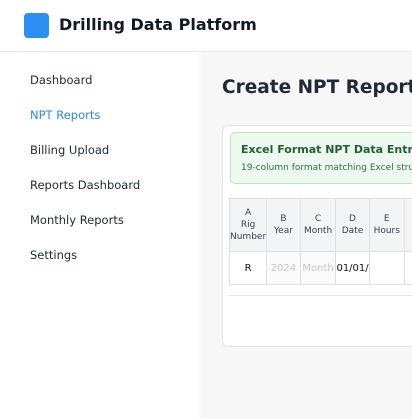  I want to click on table-row, so click(320, 268).